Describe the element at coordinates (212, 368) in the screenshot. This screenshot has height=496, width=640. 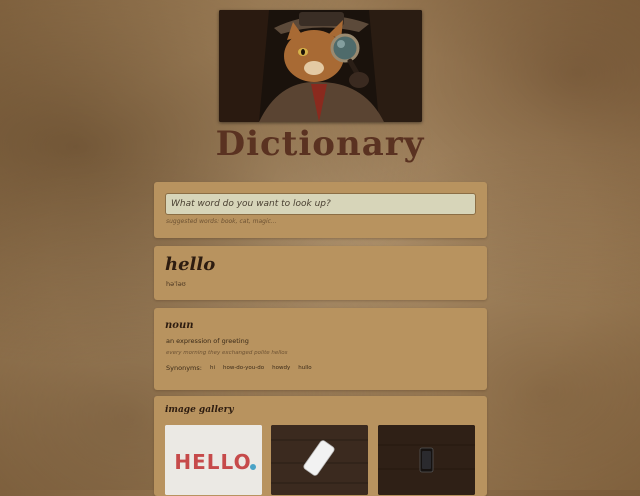
I see `synonym-item: hi` at that location.